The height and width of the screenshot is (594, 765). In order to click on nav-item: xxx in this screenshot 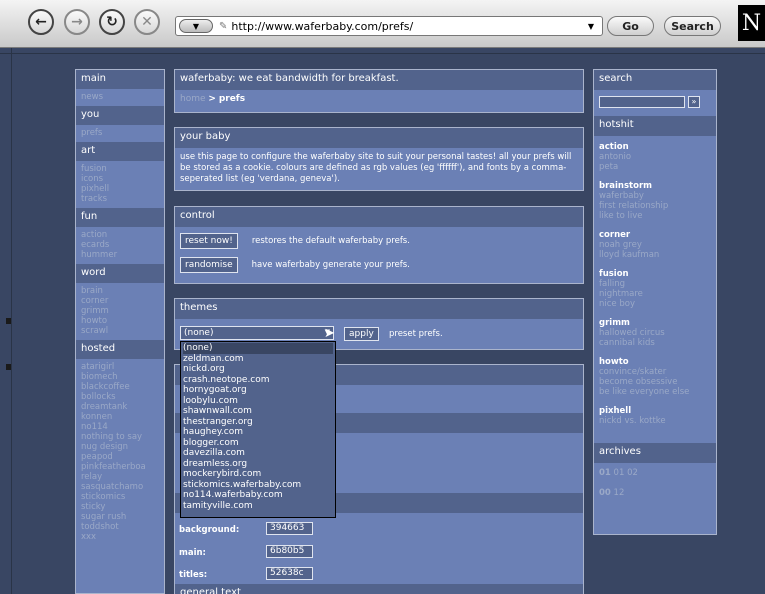, I will do `click(120, 537)`.